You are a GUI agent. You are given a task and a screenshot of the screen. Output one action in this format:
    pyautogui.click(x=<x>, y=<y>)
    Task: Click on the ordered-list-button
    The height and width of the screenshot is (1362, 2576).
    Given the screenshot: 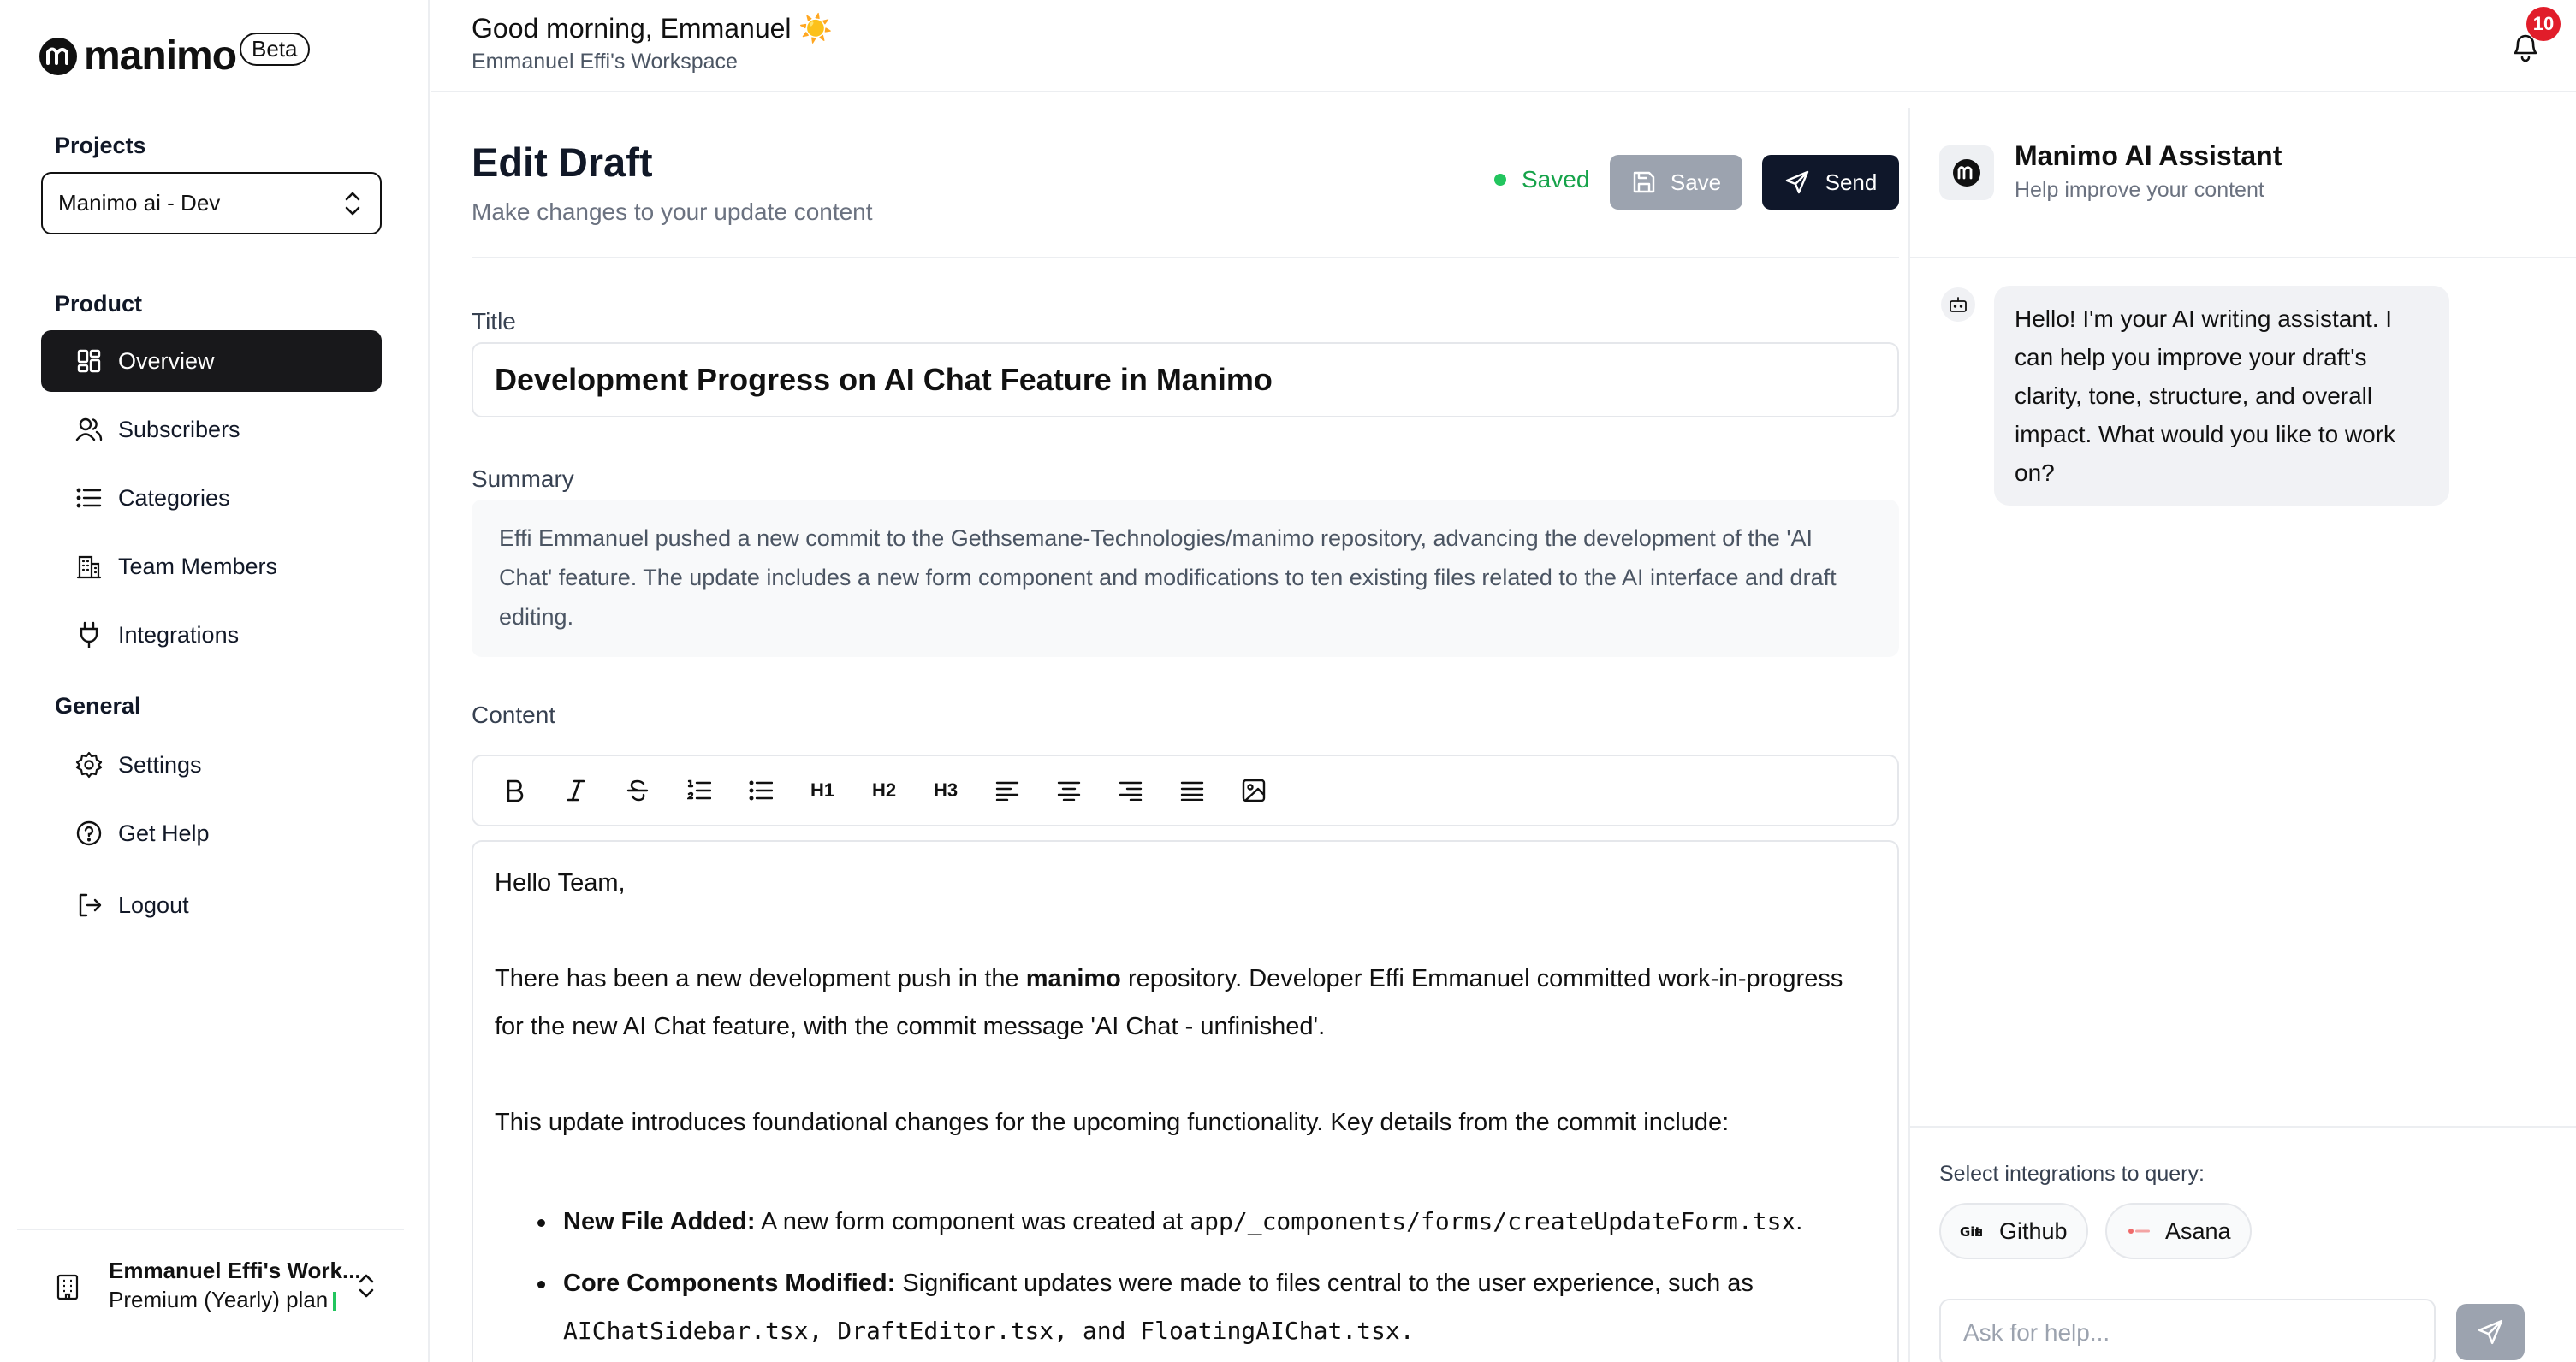 What is the action you would take?
    pyautogui.click(x=699, y=790)
    